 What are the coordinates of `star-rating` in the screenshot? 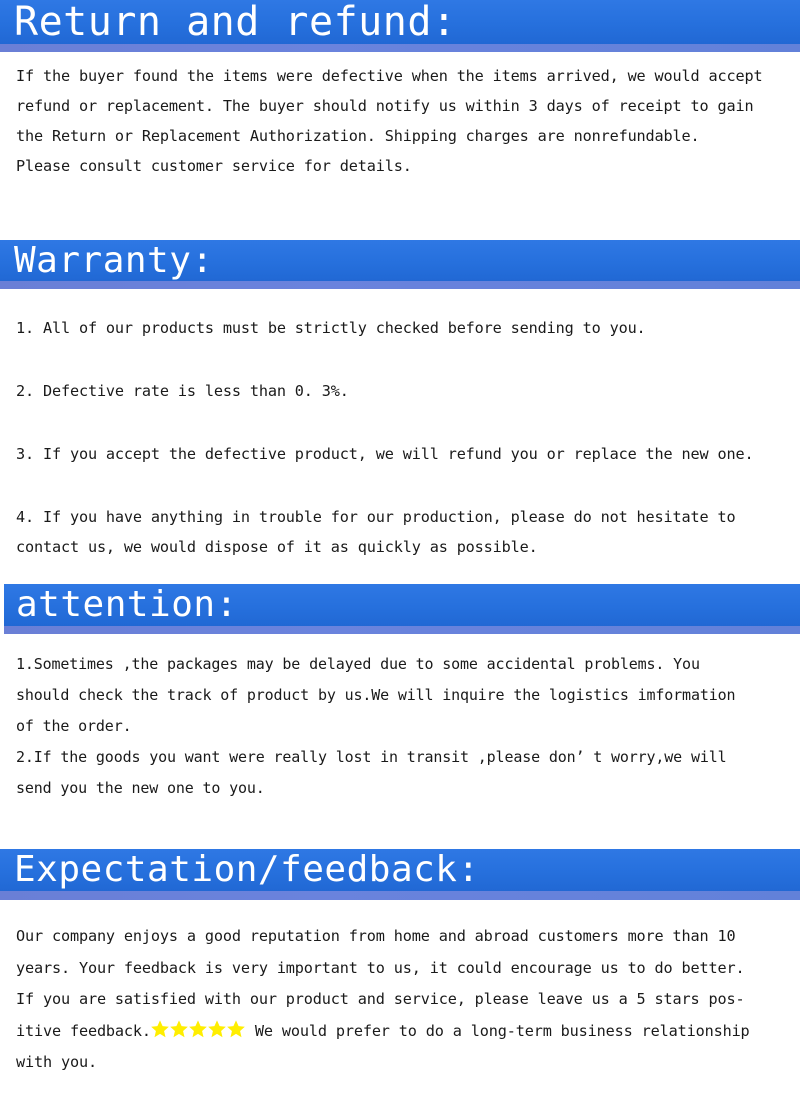 It's located at (198, 1029).